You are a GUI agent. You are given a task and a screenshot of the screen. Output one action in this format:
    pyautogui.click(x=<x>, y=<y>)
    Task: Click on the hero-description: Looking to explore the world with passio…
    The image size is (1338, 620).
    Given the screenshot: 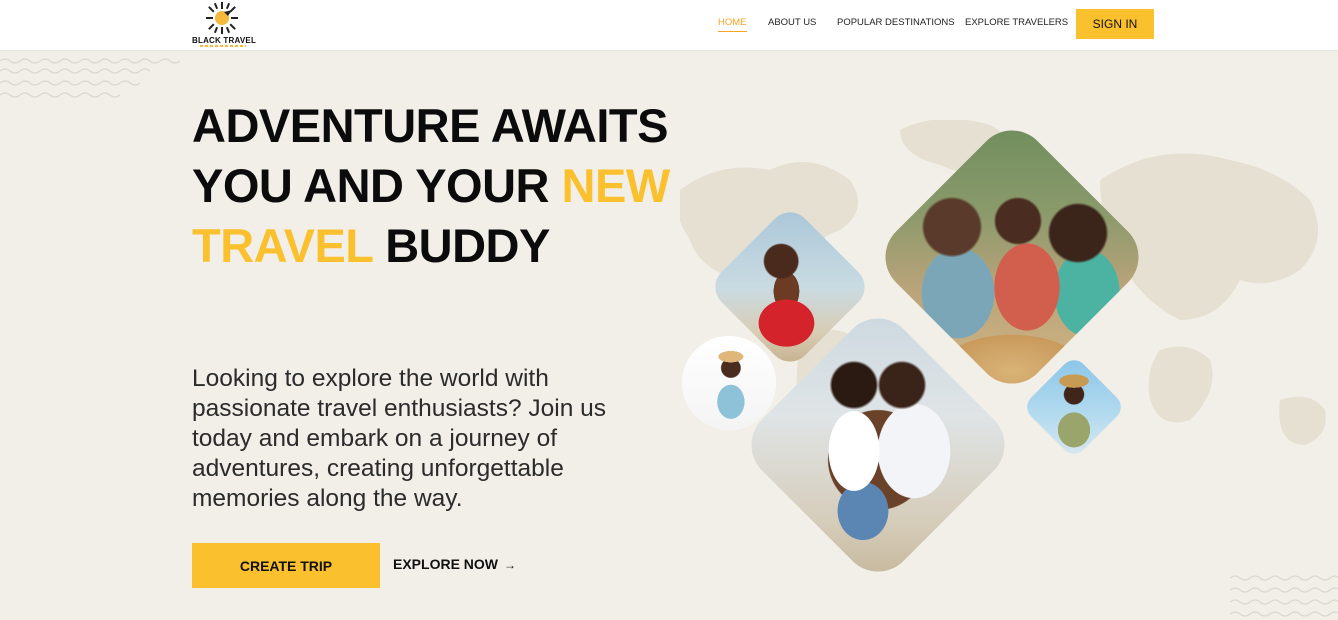 What is the action you would take?
    pyautogui.click(x=399, y=438)
    